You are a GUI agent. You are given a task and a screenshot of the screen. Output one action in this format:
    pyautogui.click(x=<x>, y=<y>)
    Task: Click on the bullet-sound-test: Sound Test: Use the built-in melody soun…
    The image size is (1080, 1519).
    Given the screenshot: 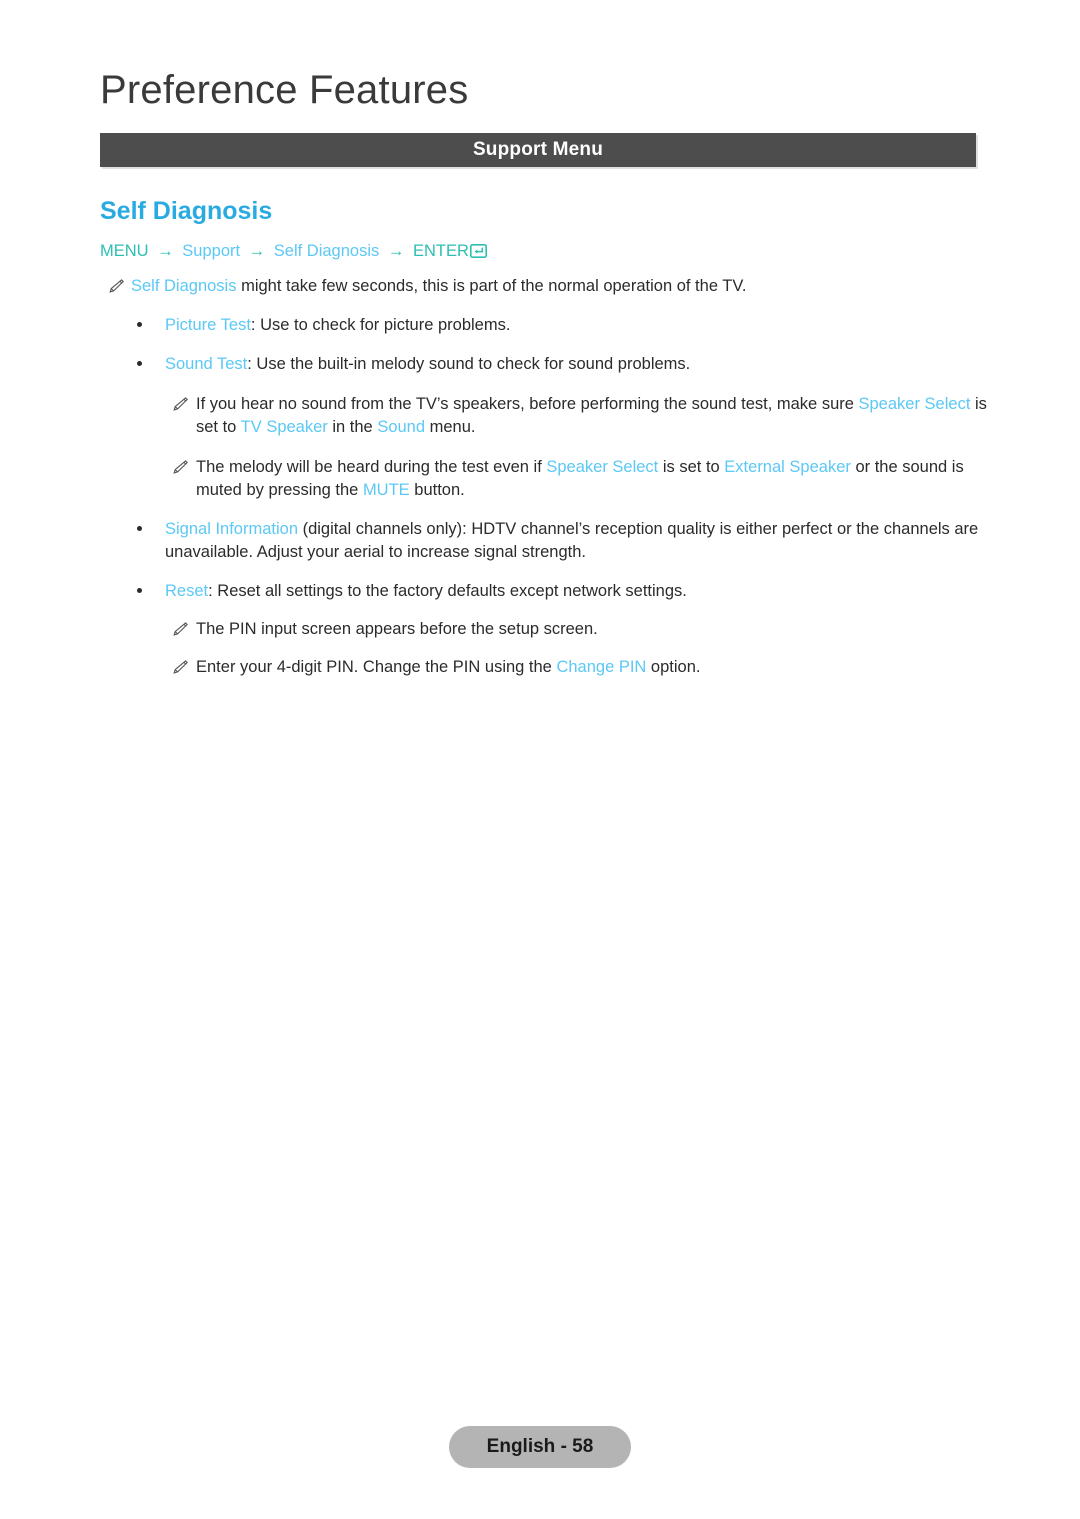 What is the action you would take?
    pyautogui.click(x=573, y=364)
    